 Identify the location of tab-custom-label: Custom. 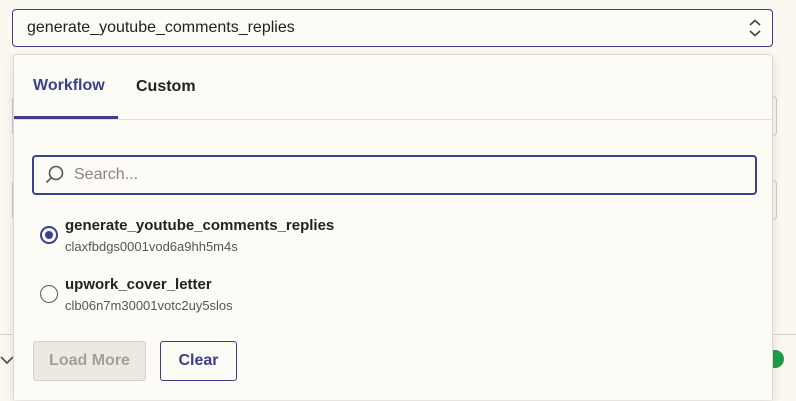
(166, 86).